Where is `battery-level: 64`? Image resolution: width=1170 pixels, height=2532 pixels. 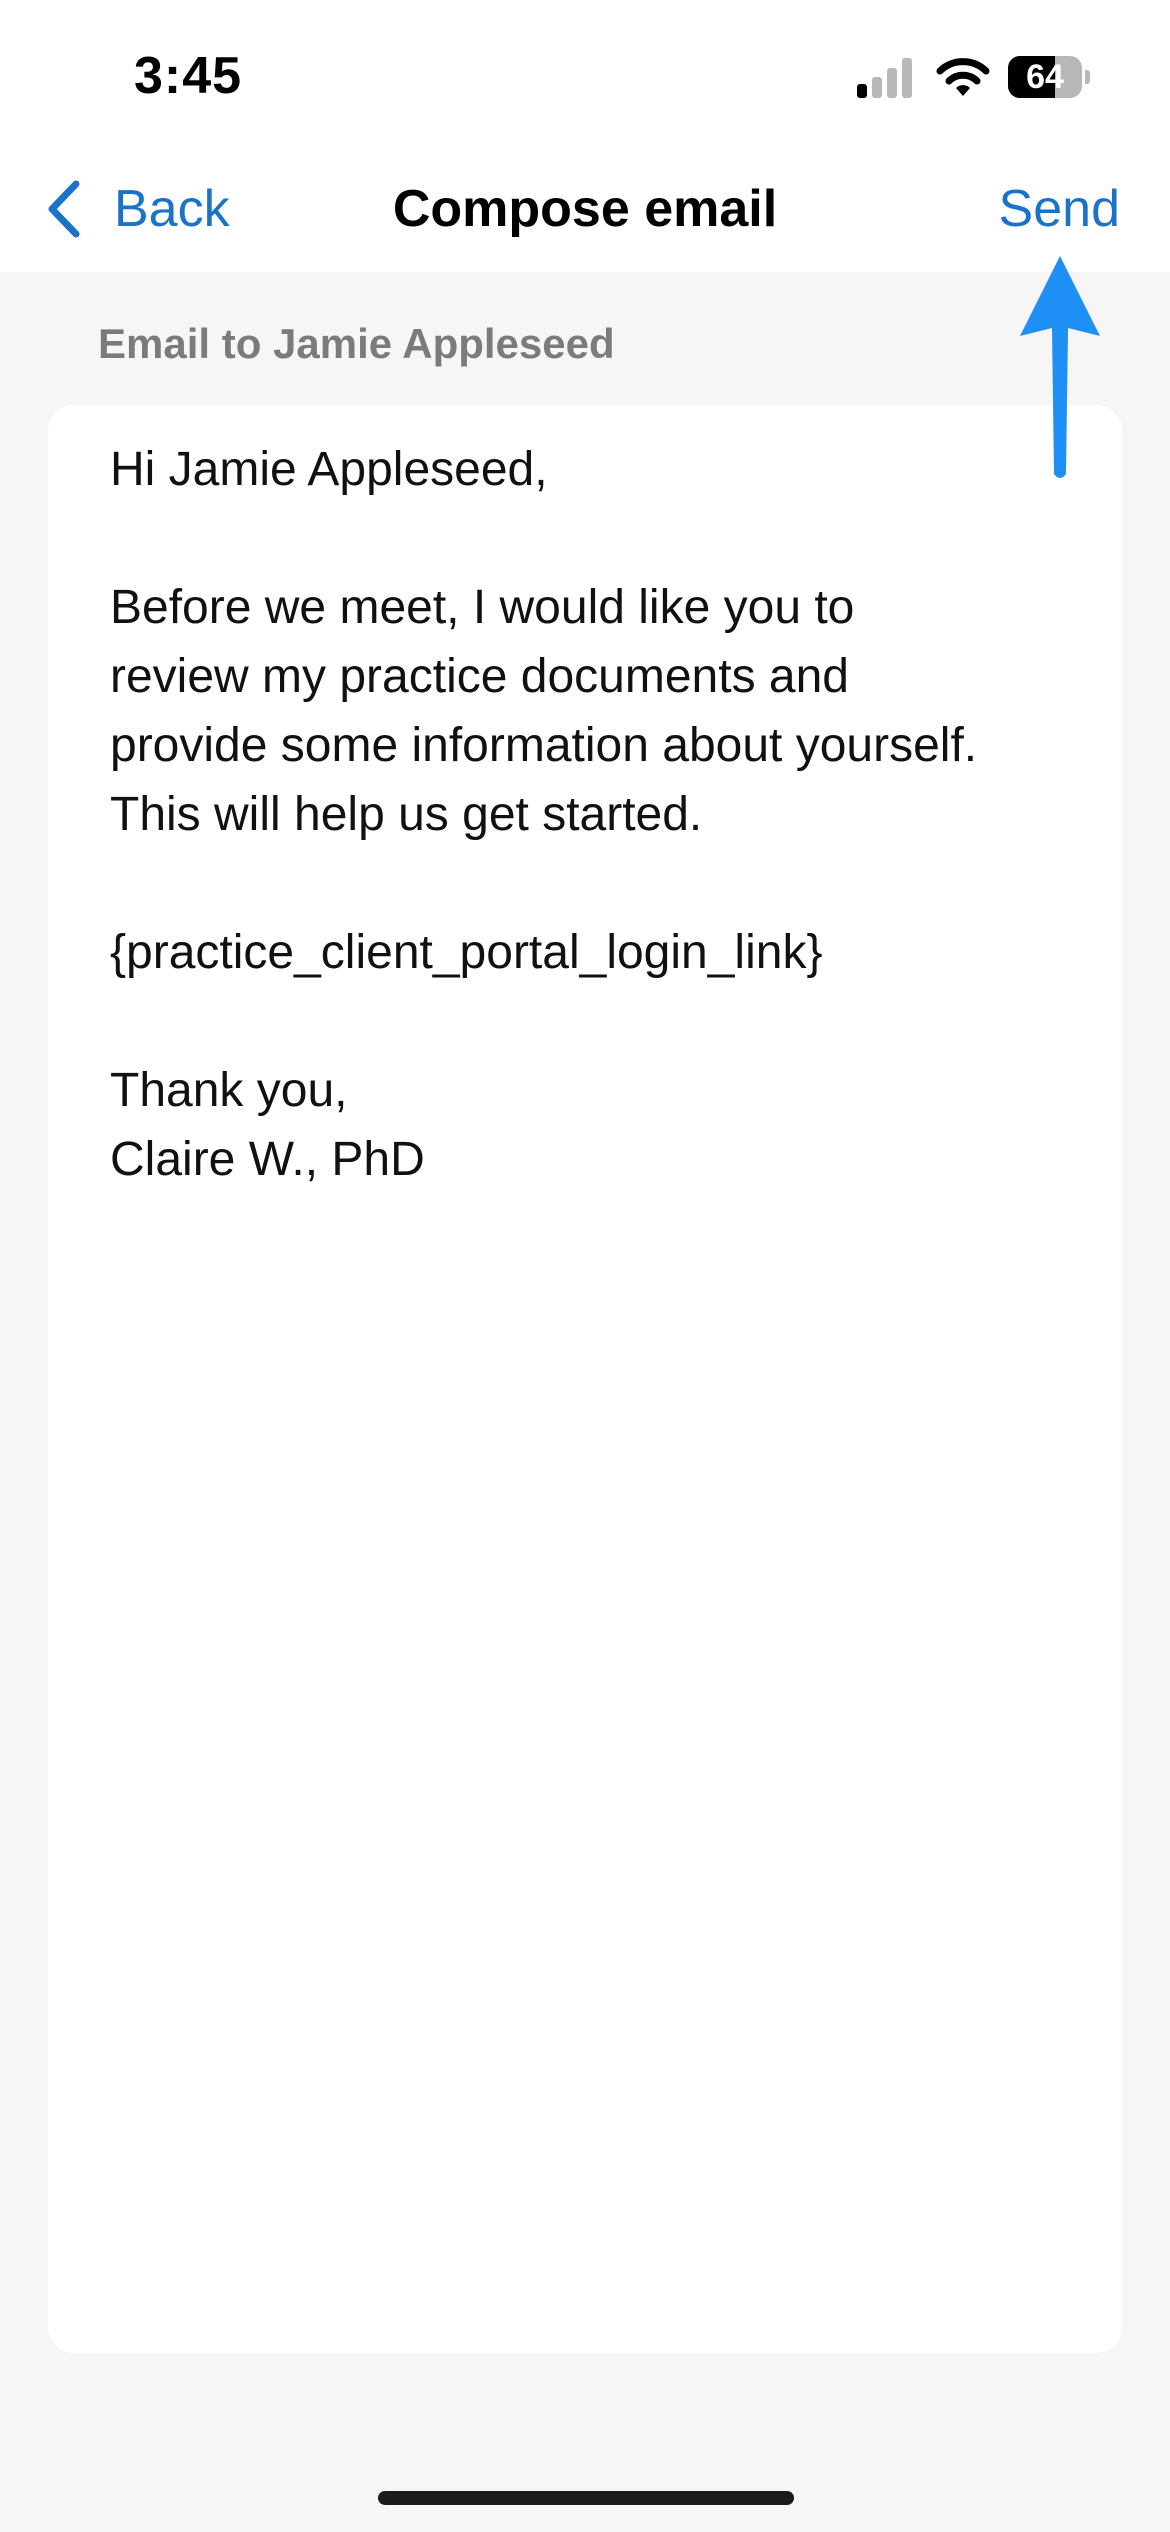 battery-level: 64 is located at coordinates (1045, 77).